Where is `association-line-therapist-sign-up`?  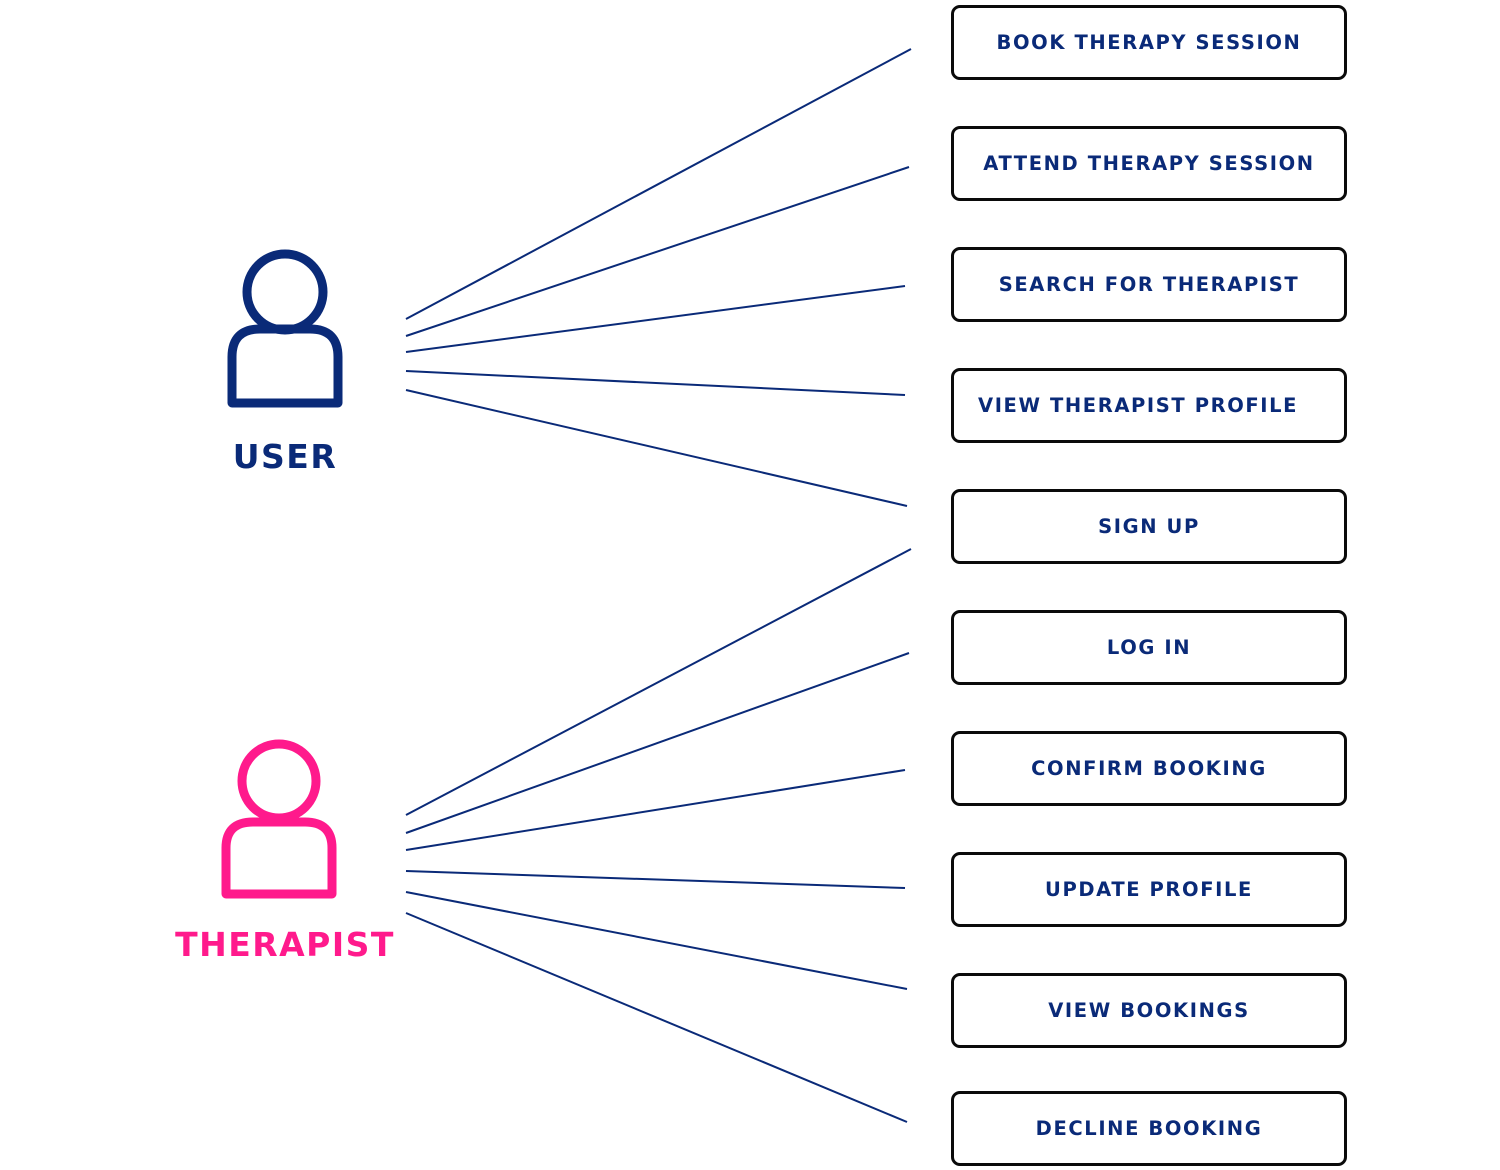
association-line-therapist-sign-up is located at coordinates (658, 682).